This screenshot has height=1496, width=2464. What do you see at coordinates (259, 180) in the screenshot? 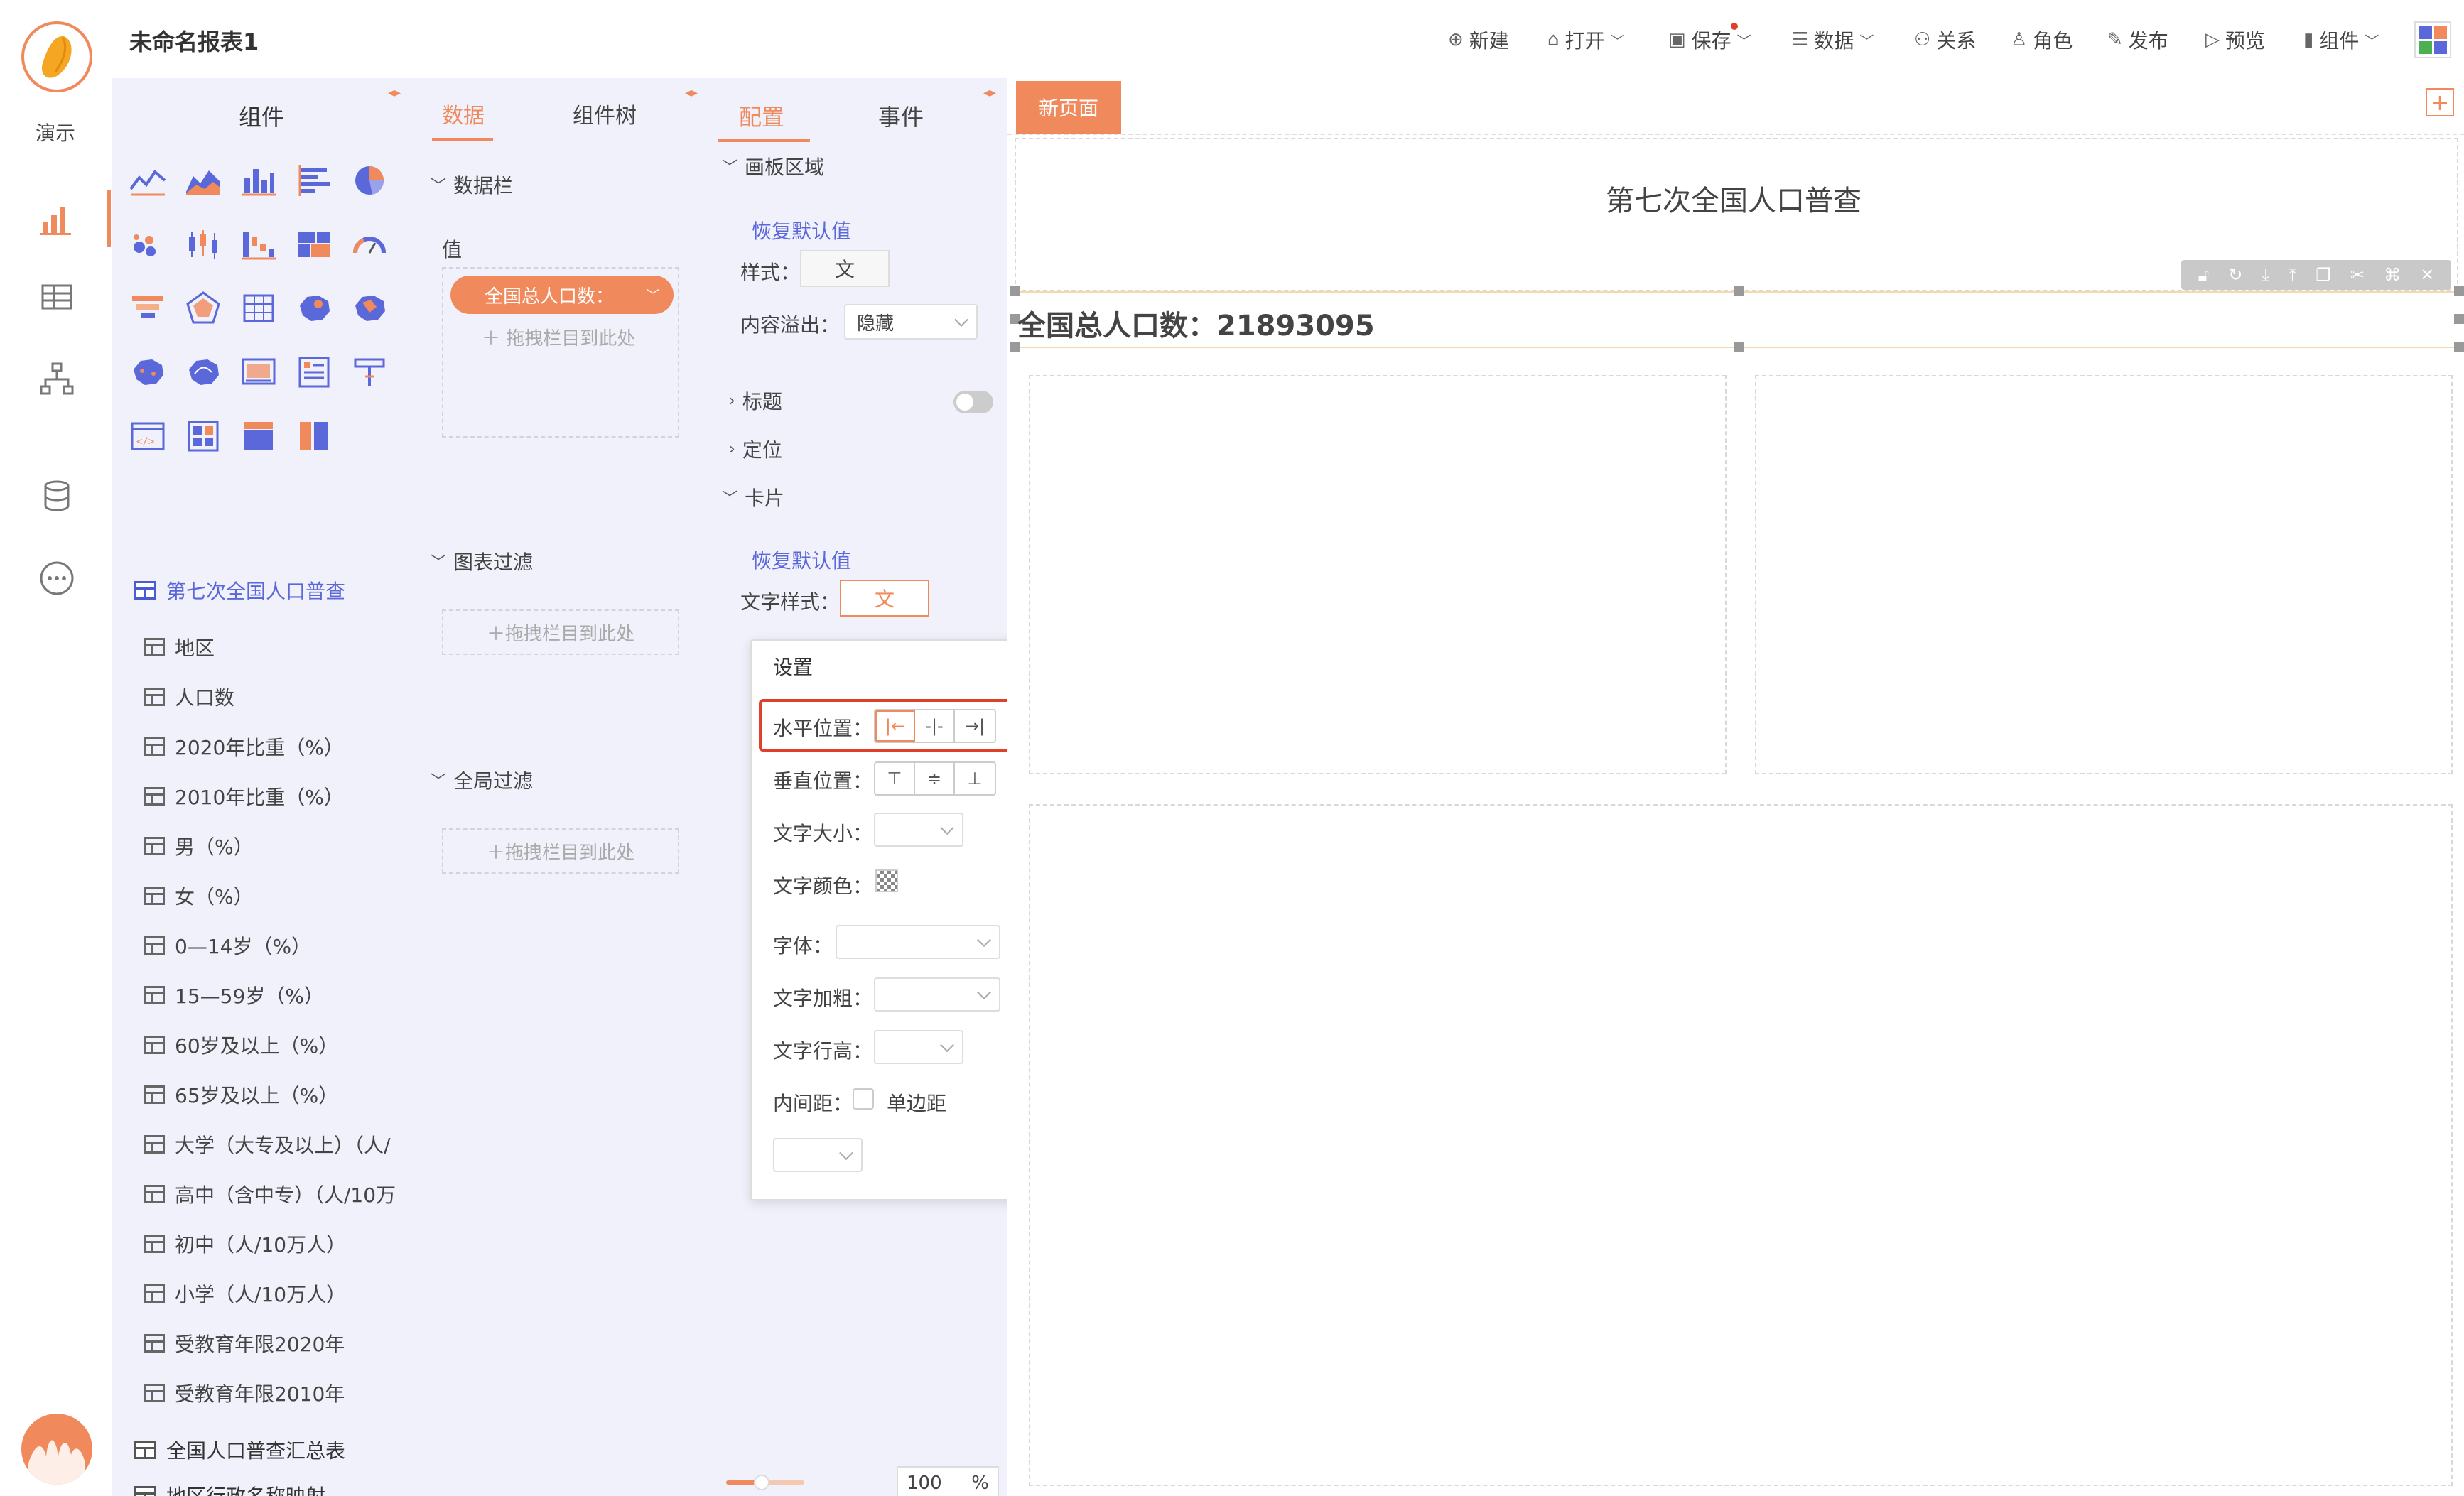
I see `bar-chart-icon` at bounding box center [259, 180].